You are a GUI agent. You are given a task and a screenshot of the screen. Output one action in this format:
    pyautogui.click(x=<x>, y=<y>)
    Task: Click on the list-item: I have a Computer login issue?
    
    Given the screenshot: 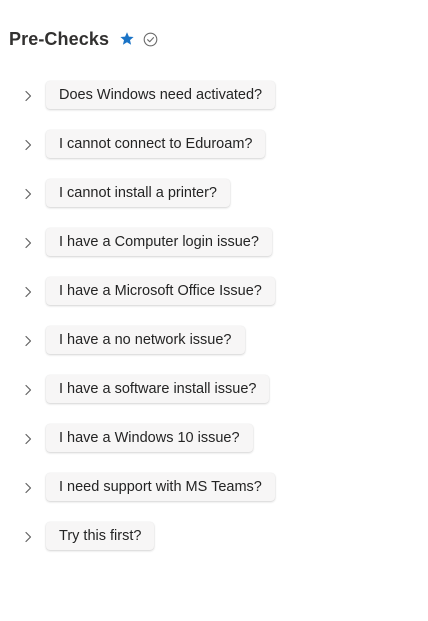 What is the action you would take?
    pyautogui.click(x=214, y=252)
    